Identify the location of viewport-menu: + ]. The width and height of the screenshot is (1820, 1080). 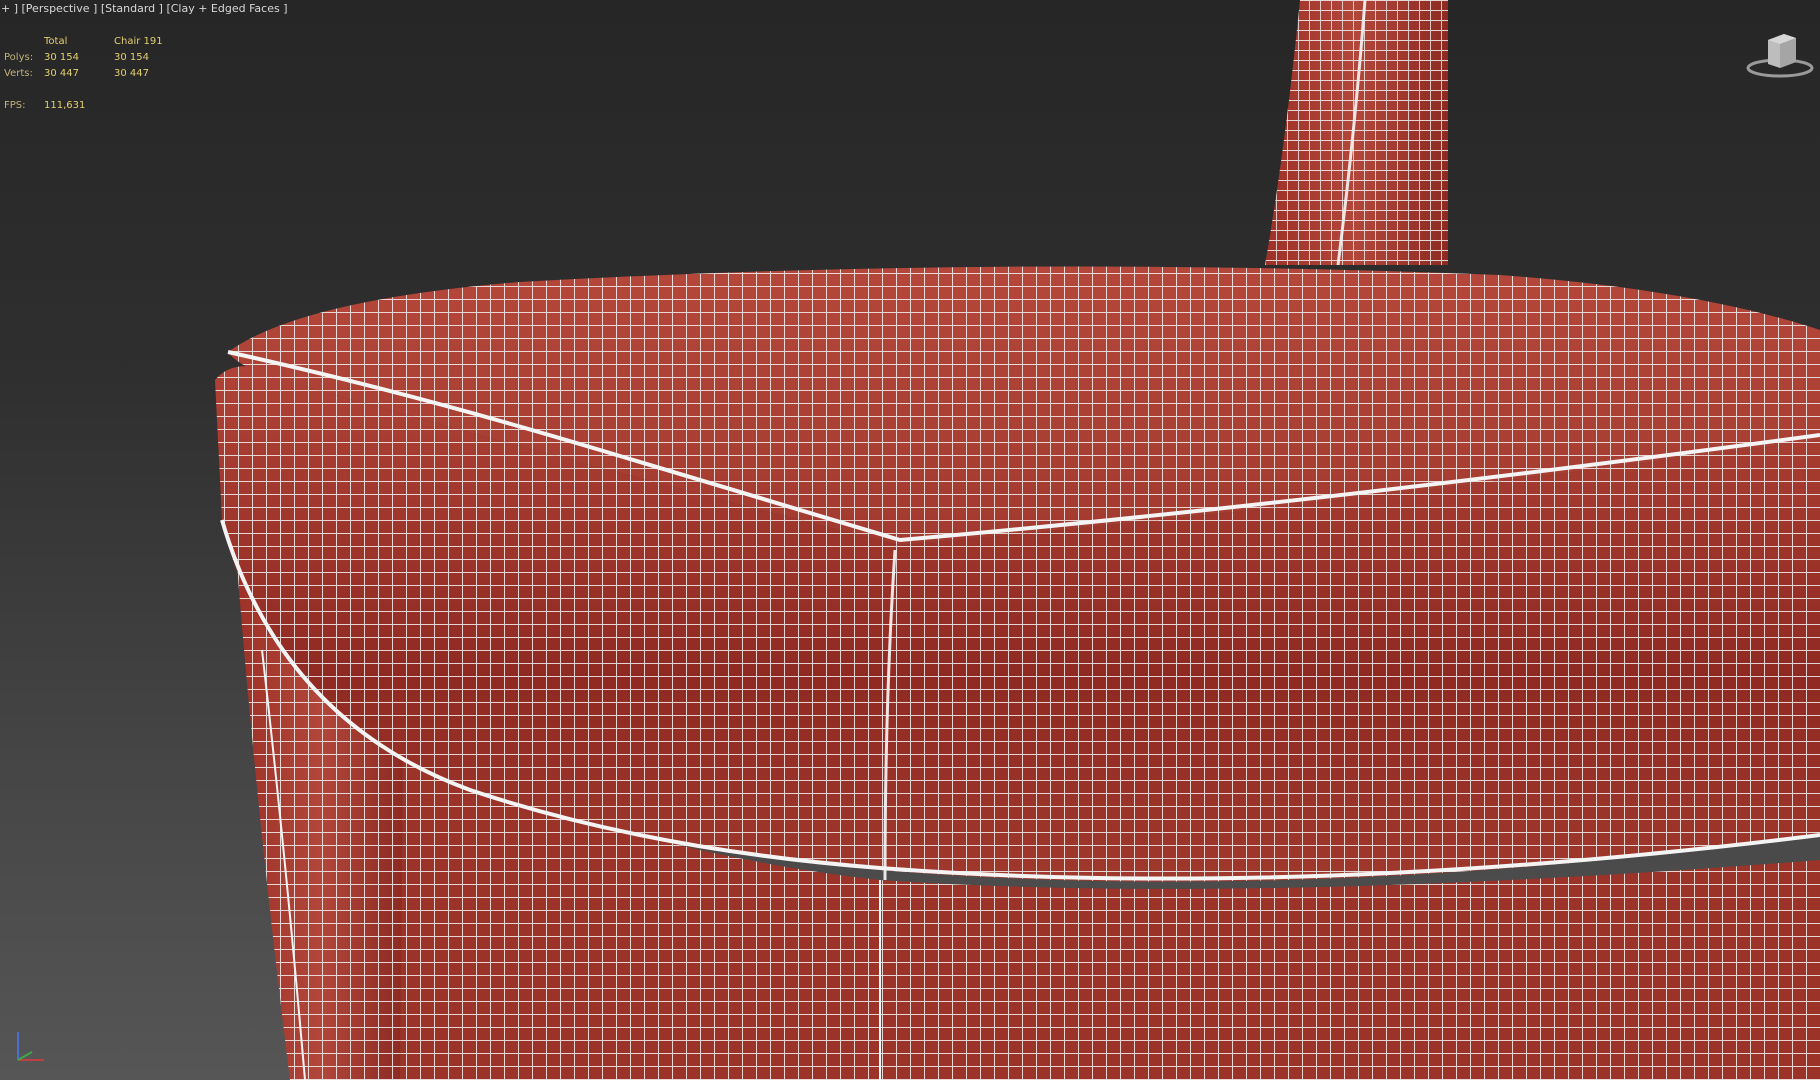
(9, 8).